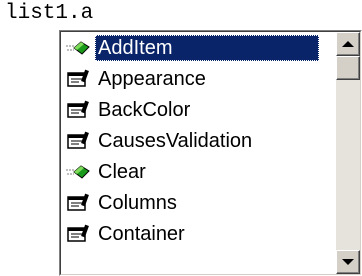 This screenshot has height=276, width=362. I want to click on list-item-clear: Clear, so click(198, 171).